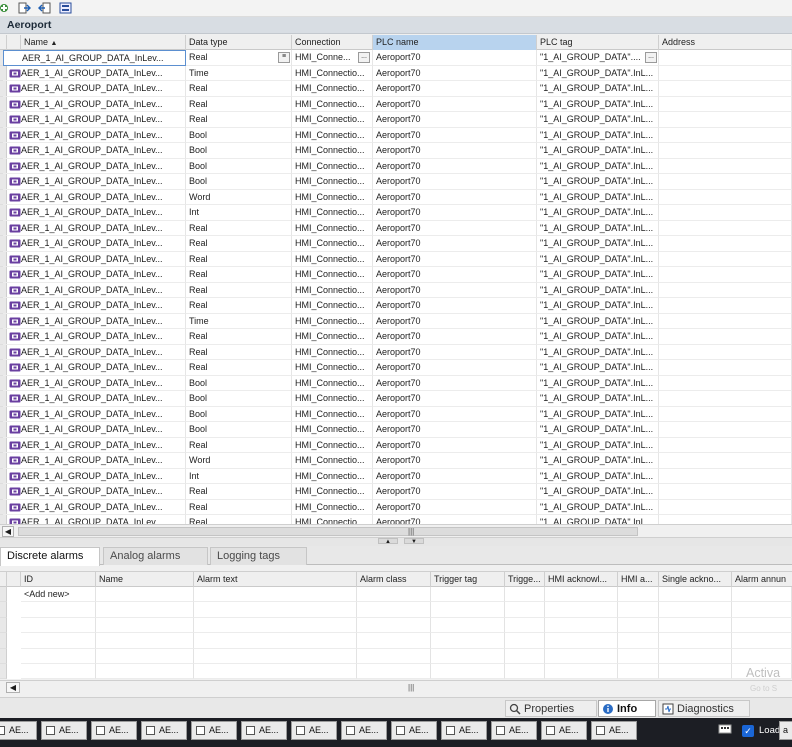 This screenshot has height=747, width=792. I want to click on column-header-alarm-annunciation: Alarm annun, so click(762, 579).